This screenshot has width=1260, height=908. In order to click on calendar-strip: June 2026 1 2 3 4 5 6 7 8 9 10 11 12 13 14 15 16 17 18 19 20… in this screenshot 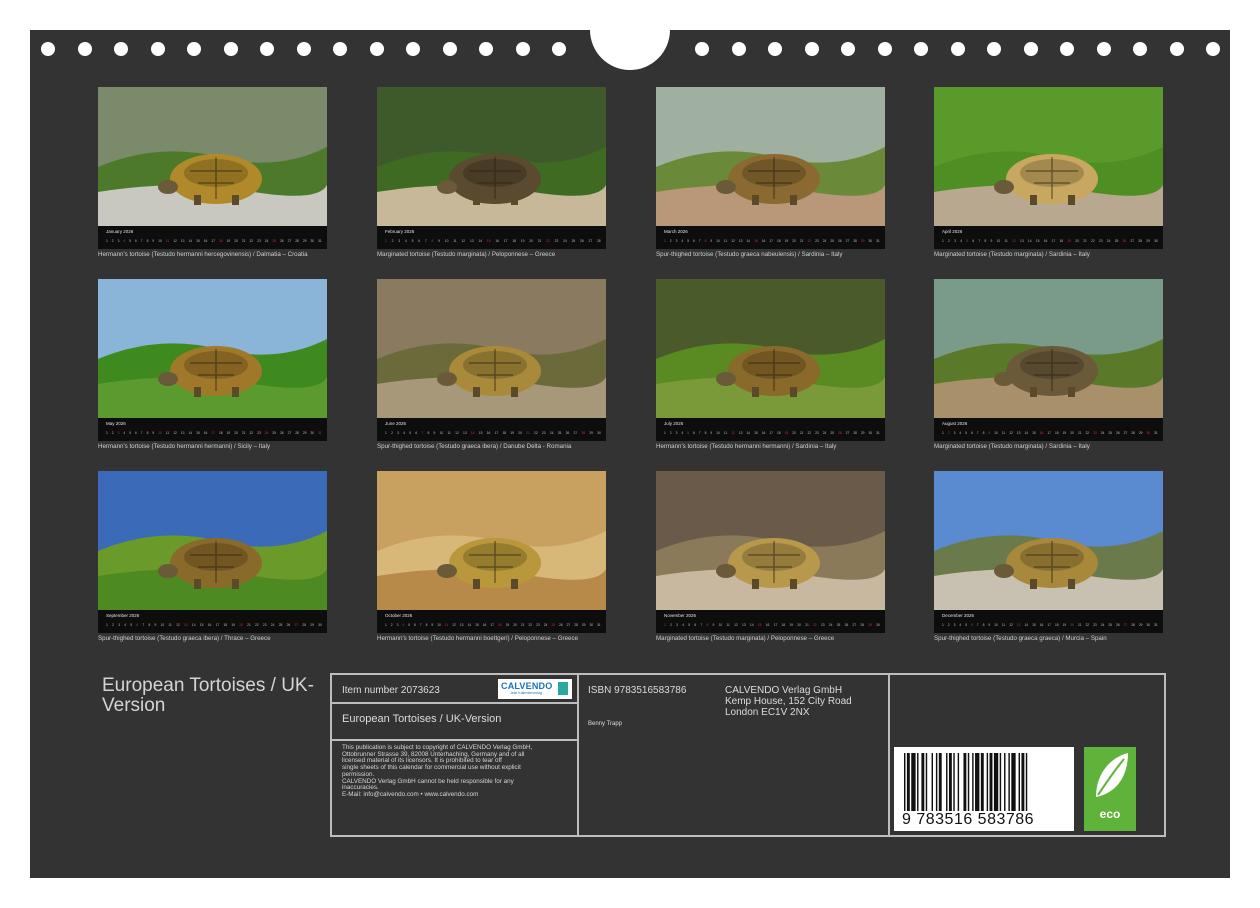, I will do `click(491, 429)`.